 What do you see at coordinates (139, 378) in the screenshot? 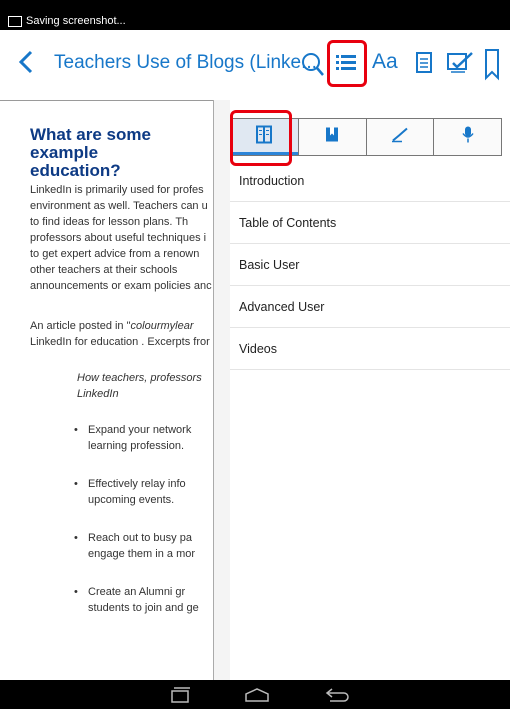
I see `quote-line: How teachers, professors` at bounding box center [139, 378].